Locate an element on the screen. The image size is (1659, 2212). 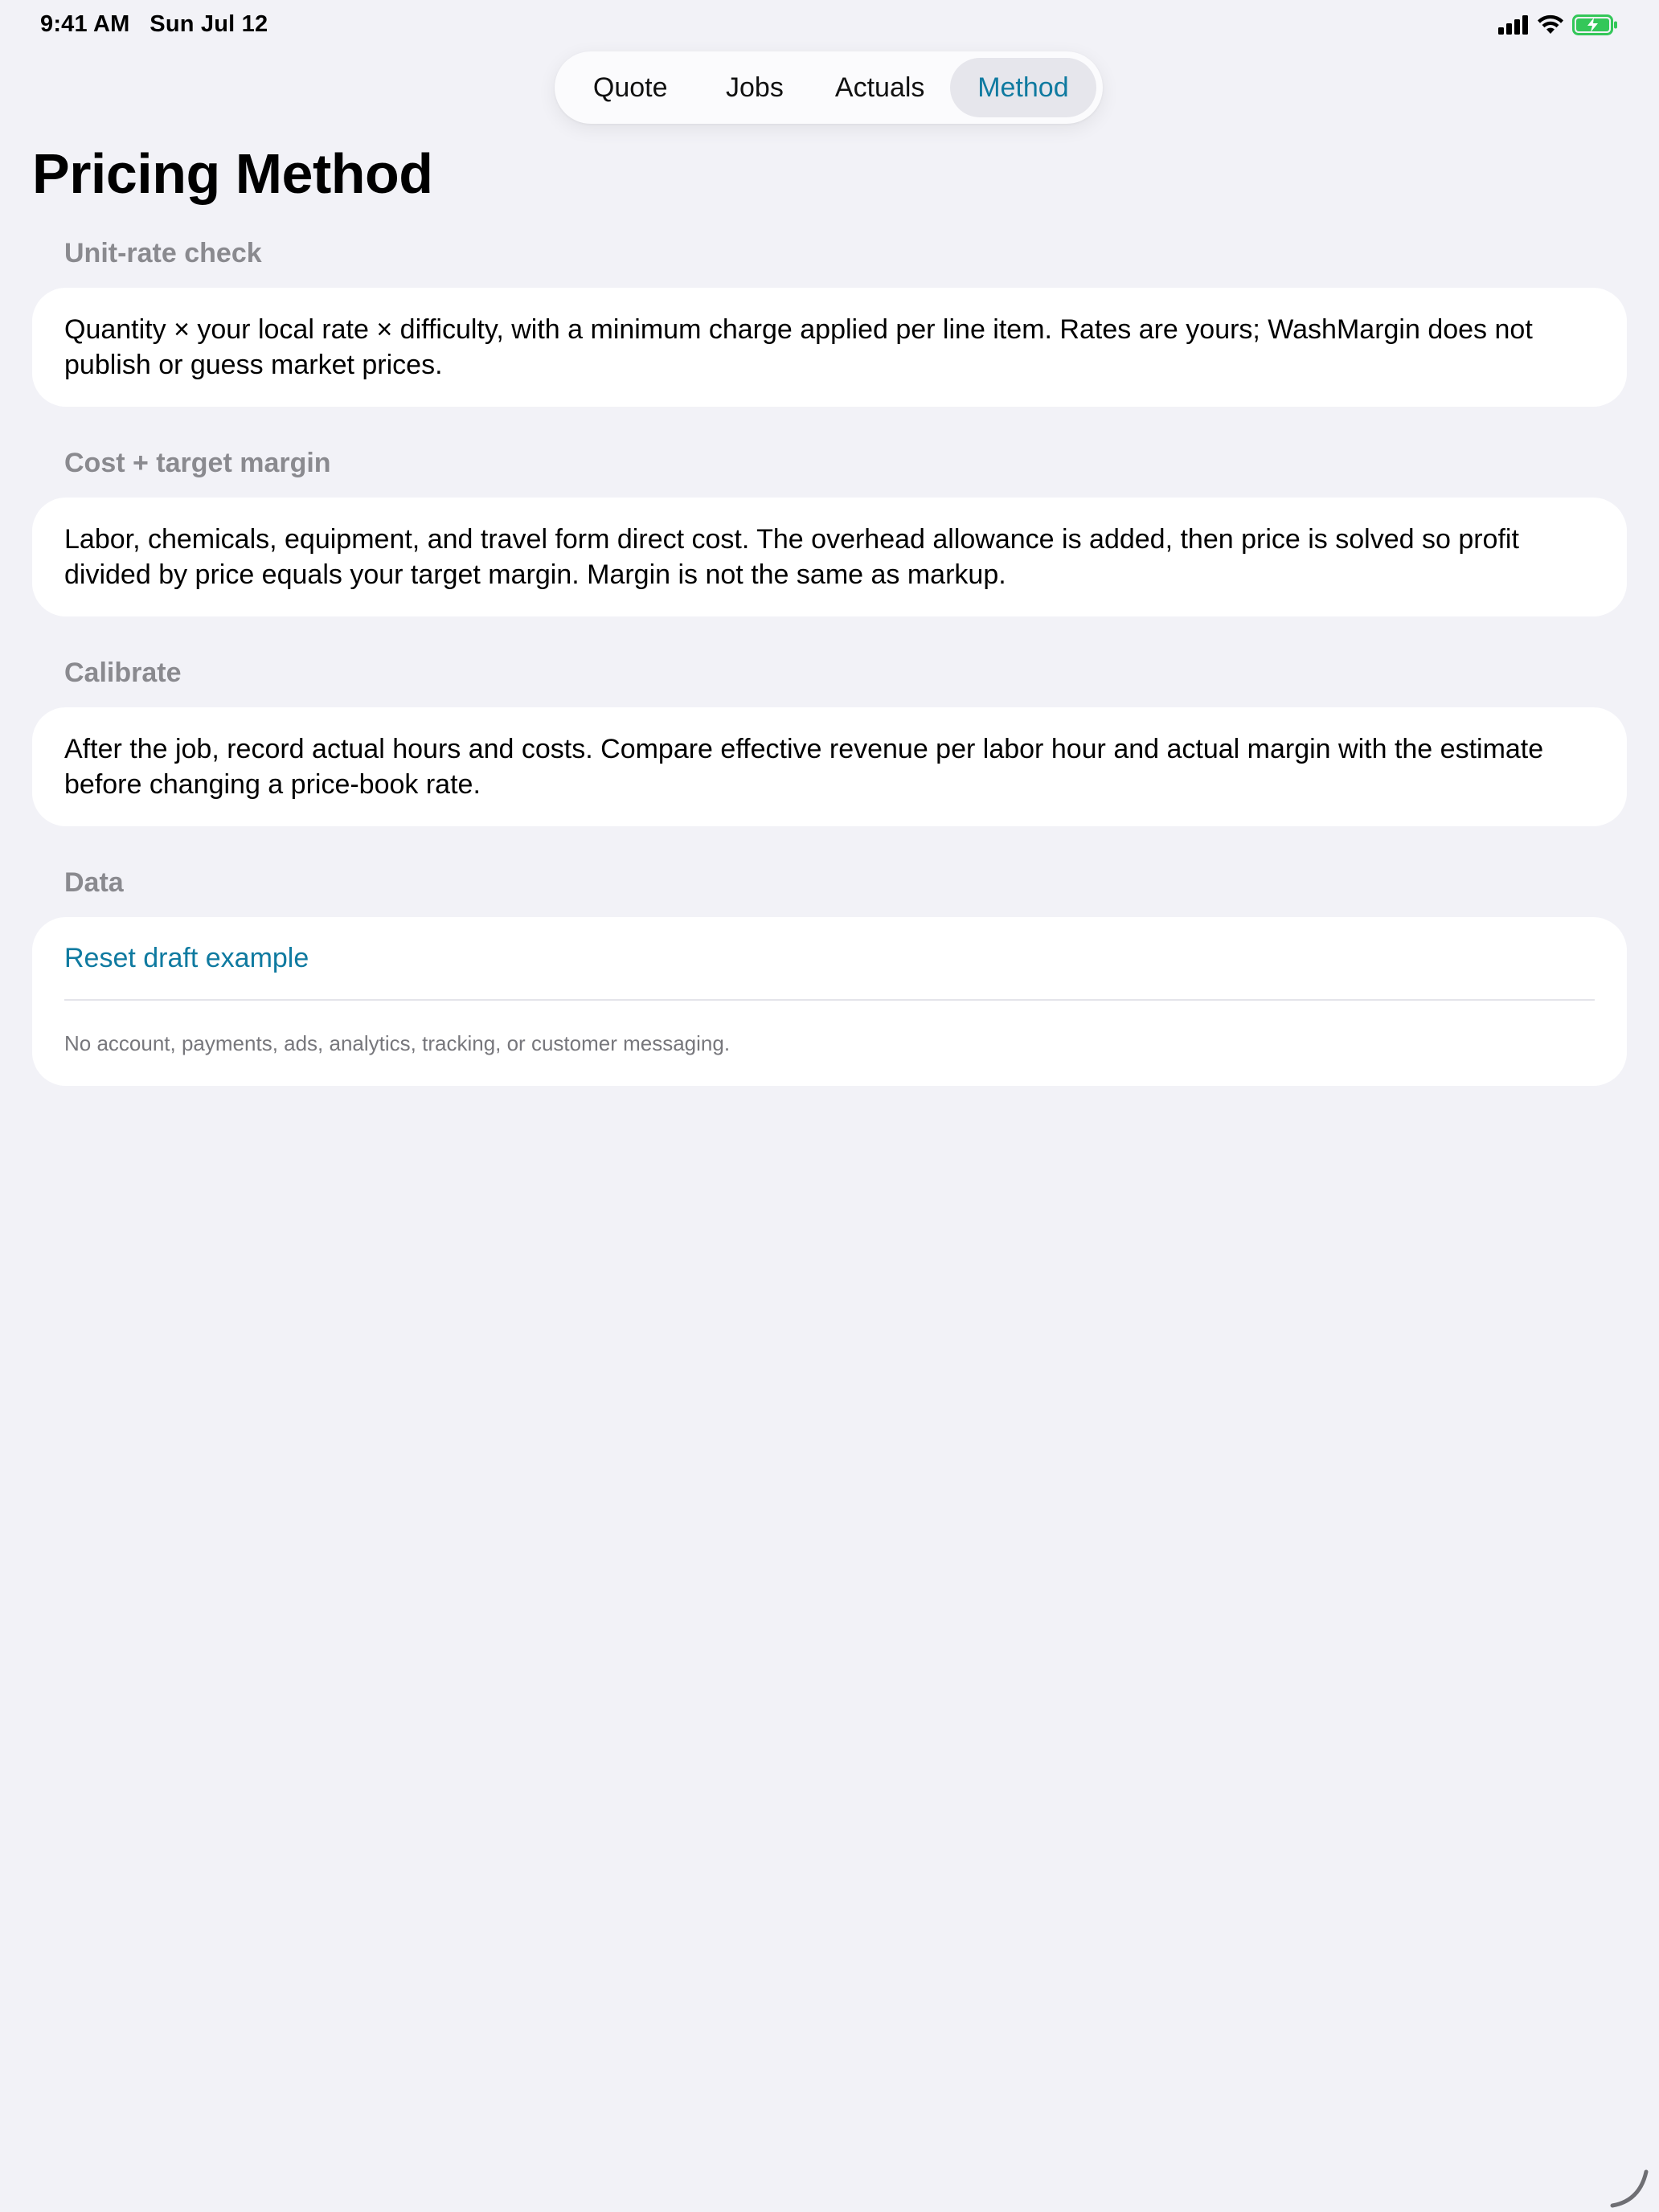
section-header-cost-margin: Cost + target margin is located at coordinates (197, 463).